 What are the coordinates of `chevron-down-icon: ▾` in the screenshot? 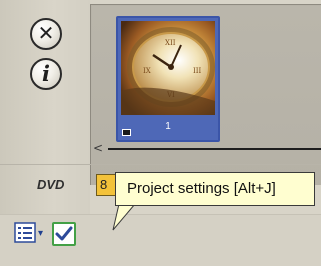 It's located at (40, 233).